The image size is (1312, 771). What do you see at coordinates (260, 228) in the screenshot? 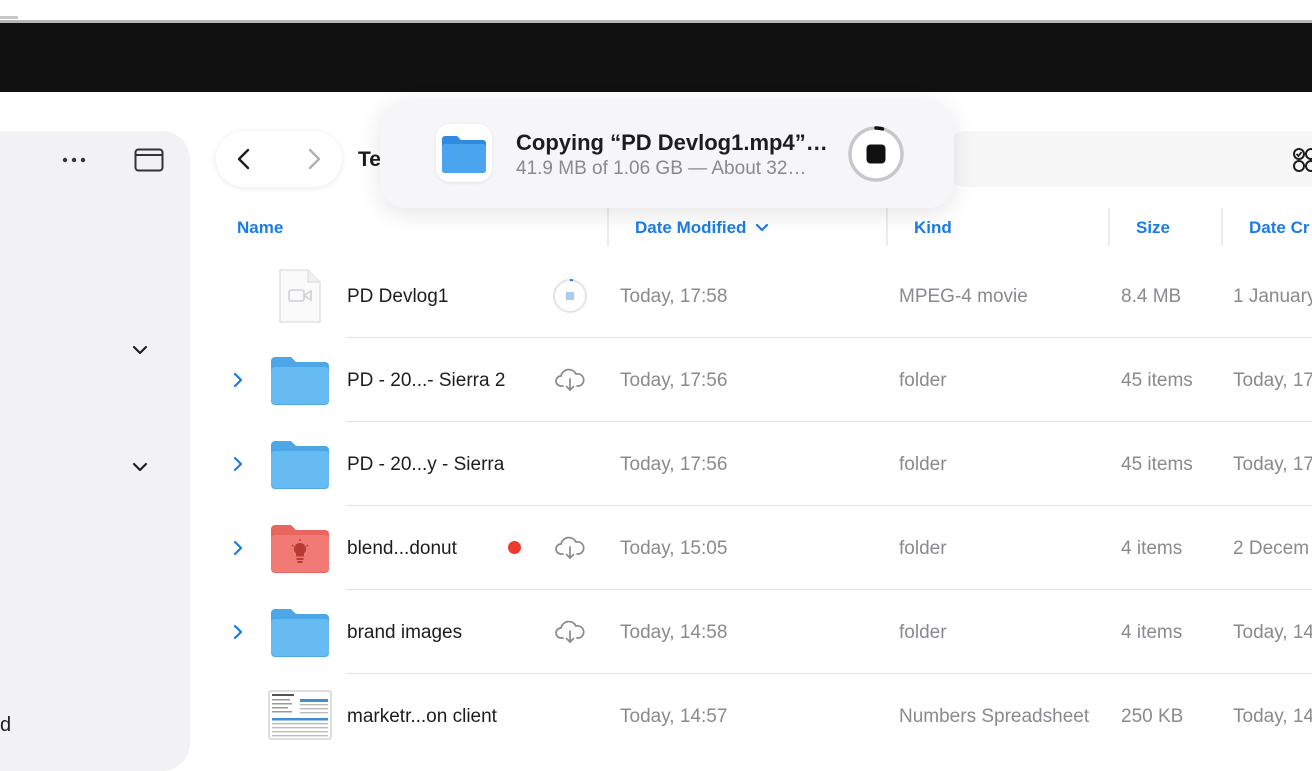
I see `column-header-name: Name` at bounding box center [260, 228].